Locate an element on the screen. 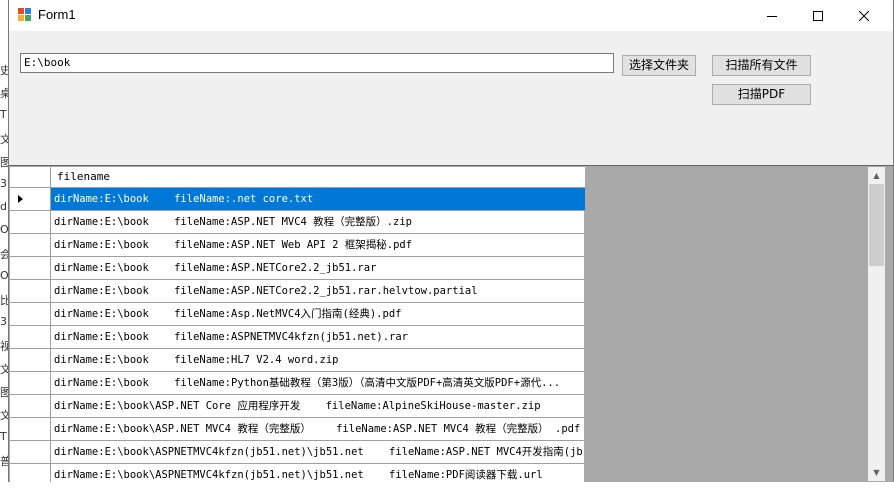  background-char: 会 is located at coordinates (4, 254).